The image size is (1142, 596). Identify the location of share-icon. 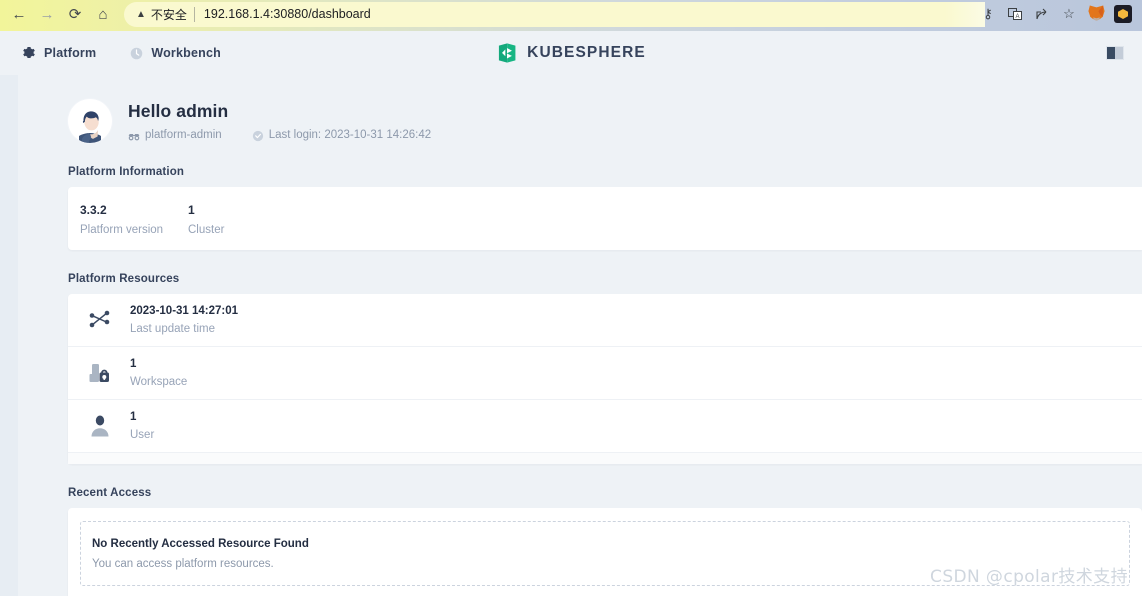
(1042, 14).